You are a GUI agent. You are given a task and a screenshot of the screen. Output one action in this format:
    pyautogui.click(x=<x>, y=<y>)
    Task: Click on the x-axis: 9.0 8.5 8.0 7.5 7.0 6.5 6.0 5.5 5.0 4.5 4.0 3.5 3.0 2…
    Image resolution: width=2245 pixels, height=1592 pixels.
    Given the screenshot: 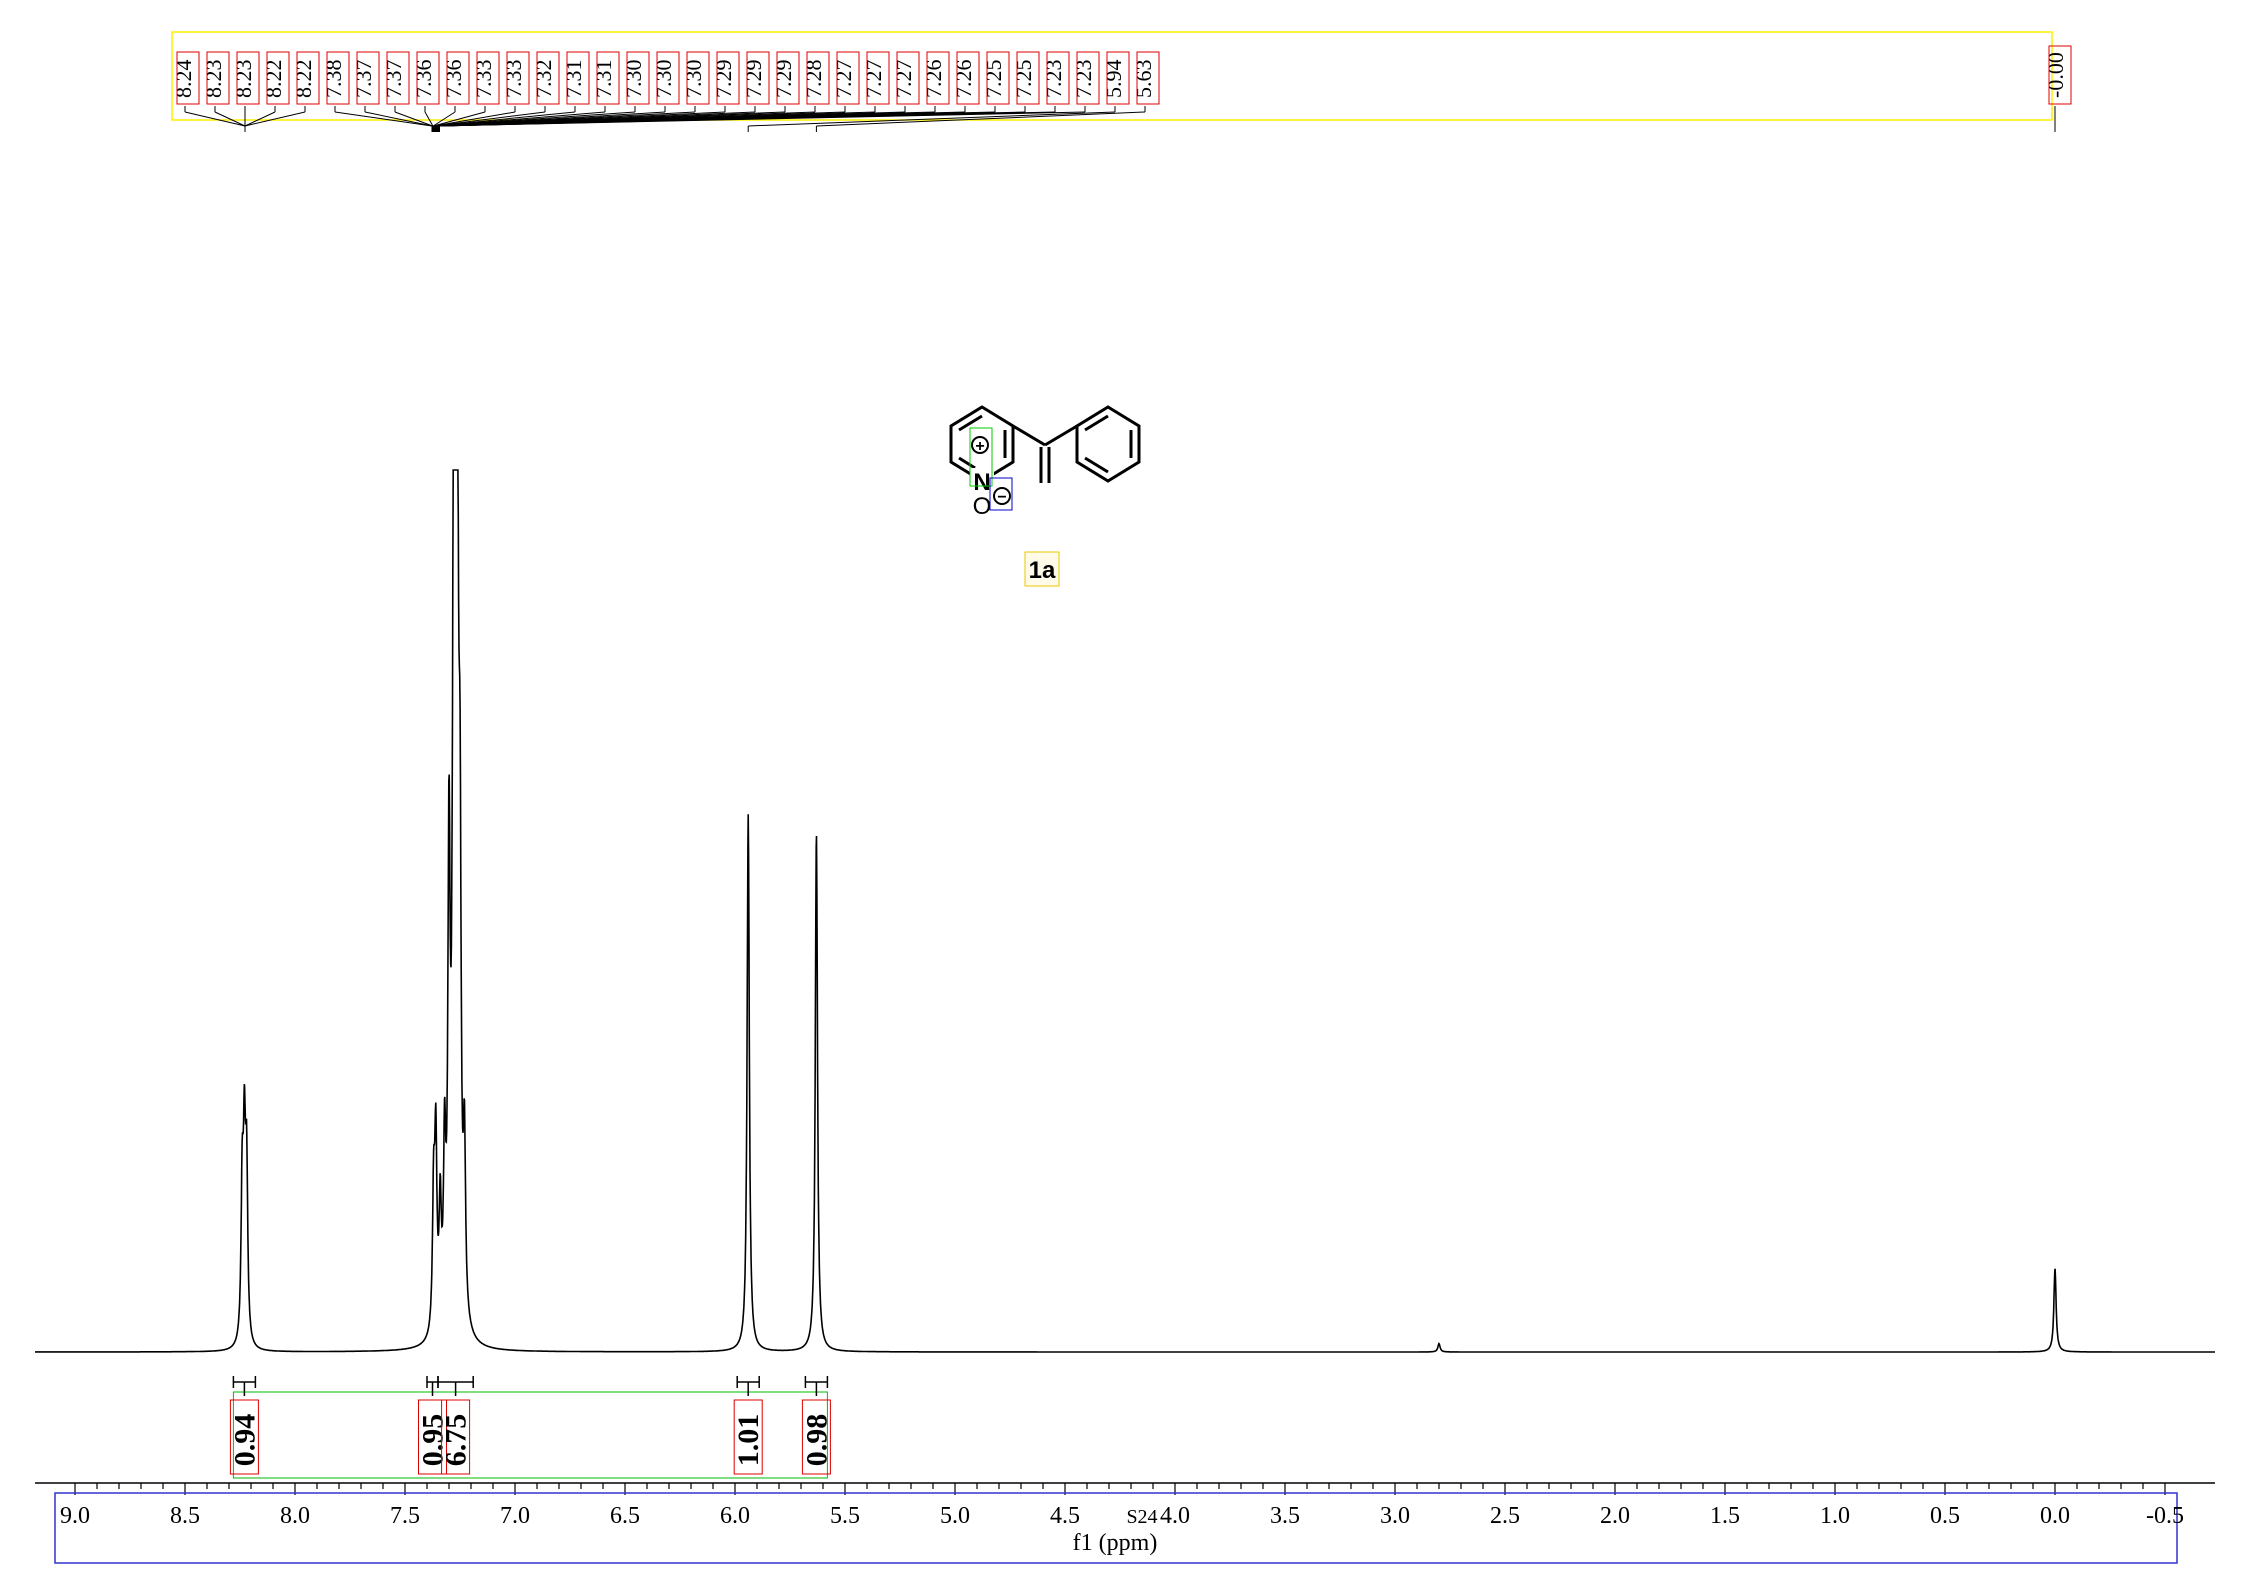 What is the action you would take?
    pyautogui.click(x=1125, y=1523)
    